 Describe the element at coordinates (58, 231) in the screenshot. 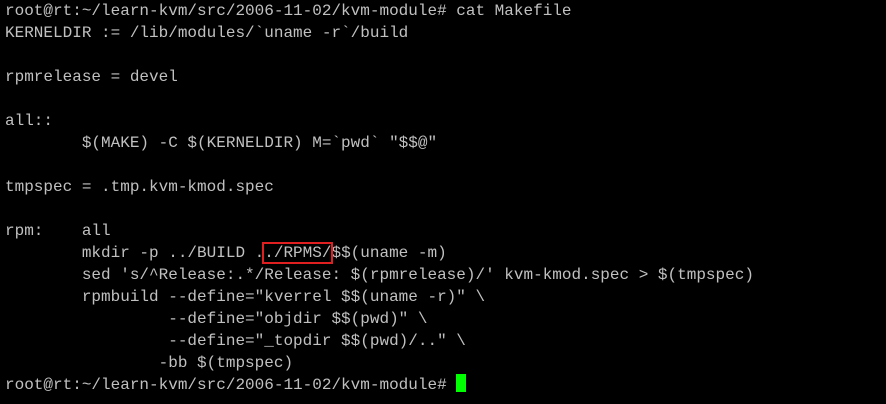

I see `terminal-line: rpm: all` at that location.